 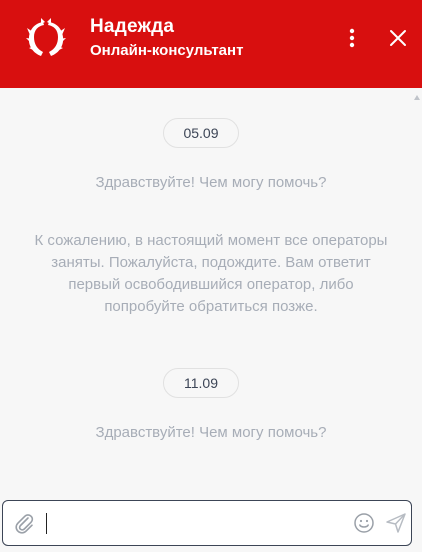 What do you see at coordinates (167, 50) in the screenshot?
I see `operator-role: Онлайн-консультант` at bounding box center [167, 50].